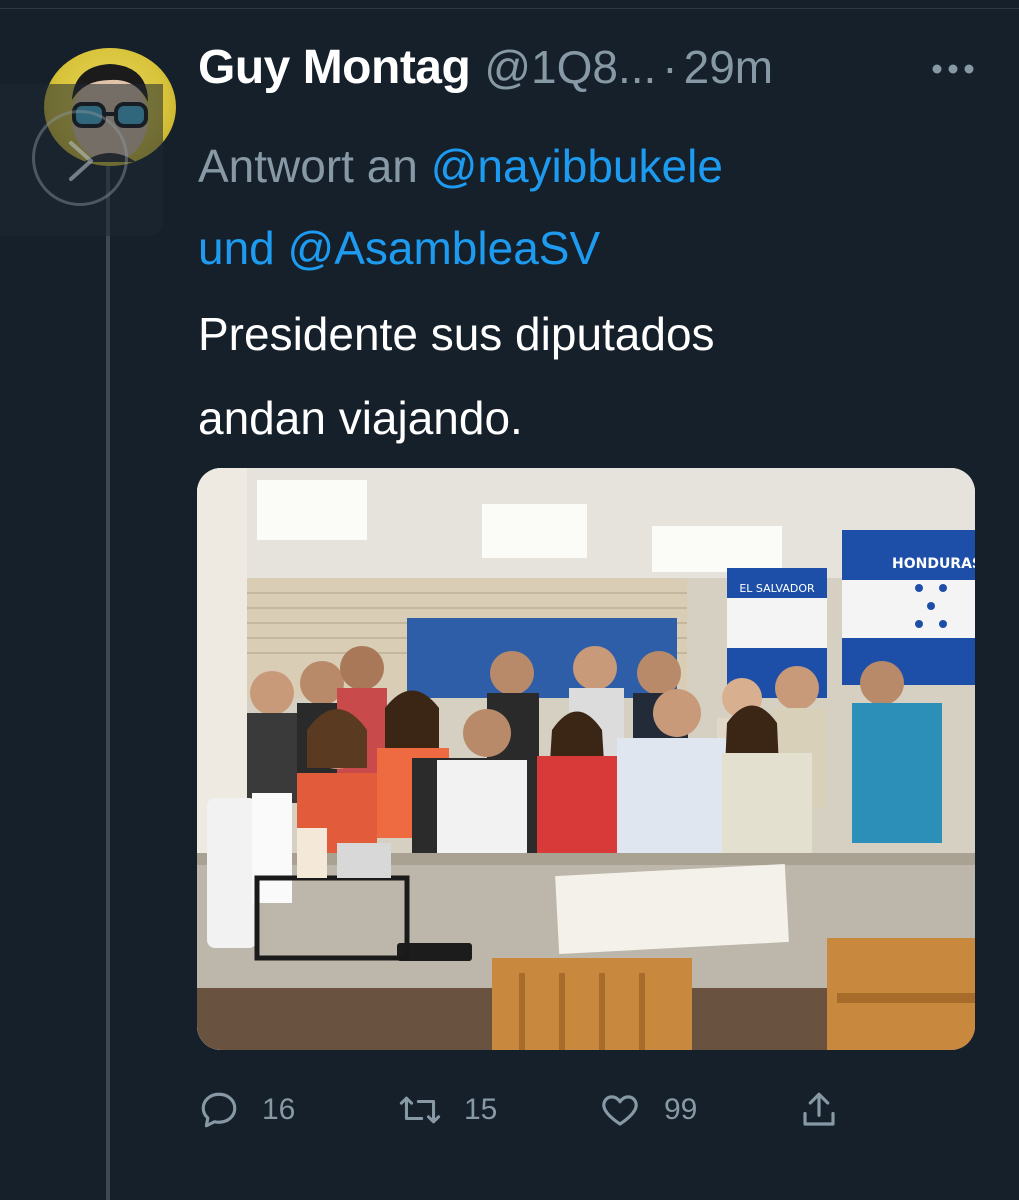 Image resolution: width=1019 pixels, height=1200 pixels. I want to click on reply-count: 16, so click(279, 1109).